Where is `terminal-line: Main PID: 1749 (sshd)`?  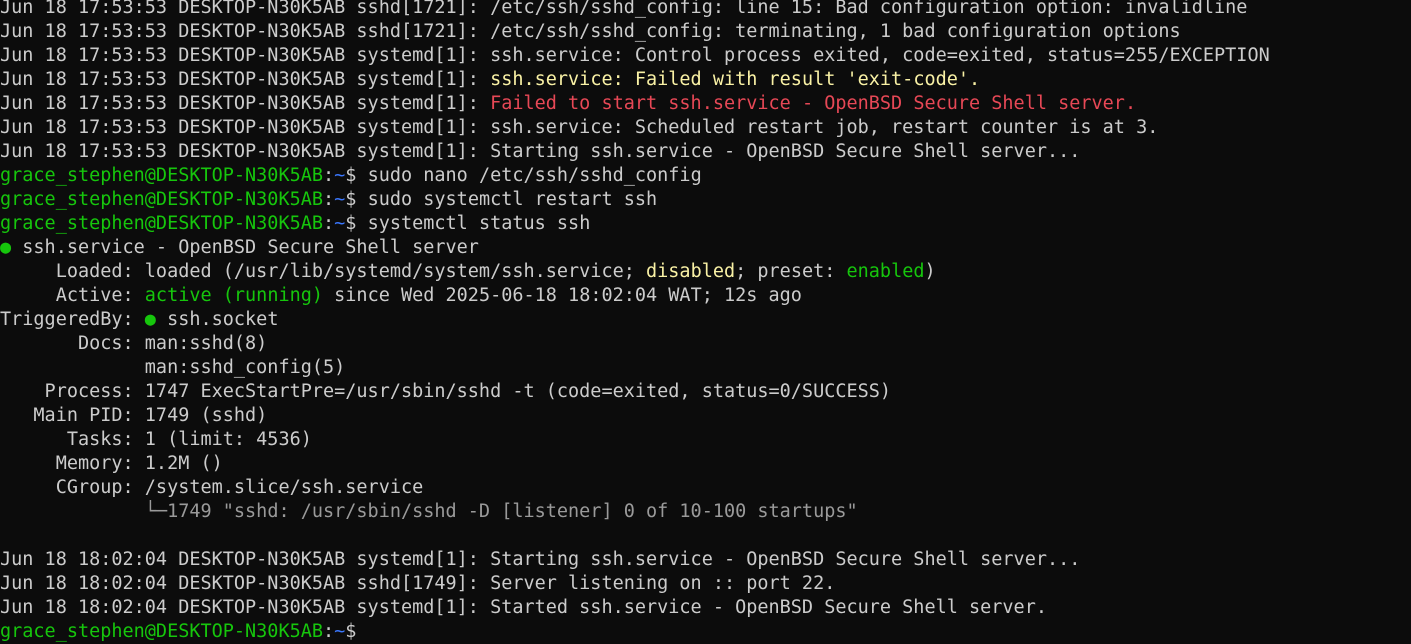
terminal-line: Main PID: 1749 (sshd) is located at coordinates (705, 416).